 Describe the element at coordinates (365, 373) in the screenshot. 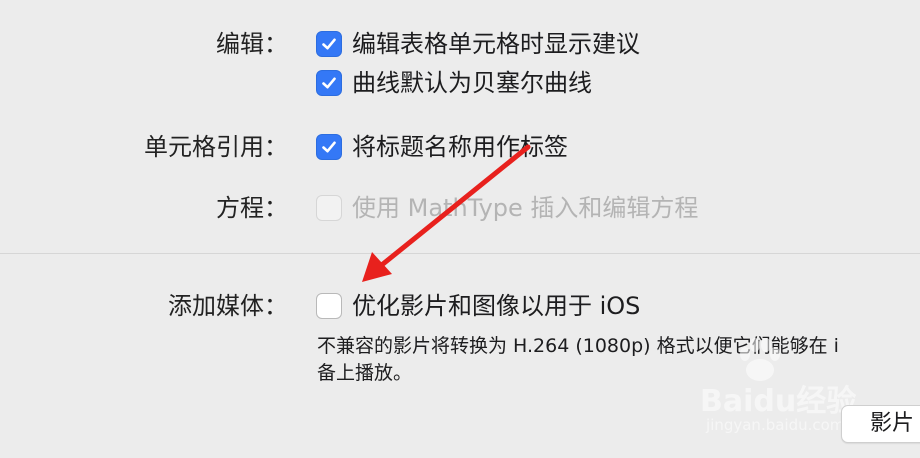

I see `optimize-ios-description-line2: 备上播放。` at that location.